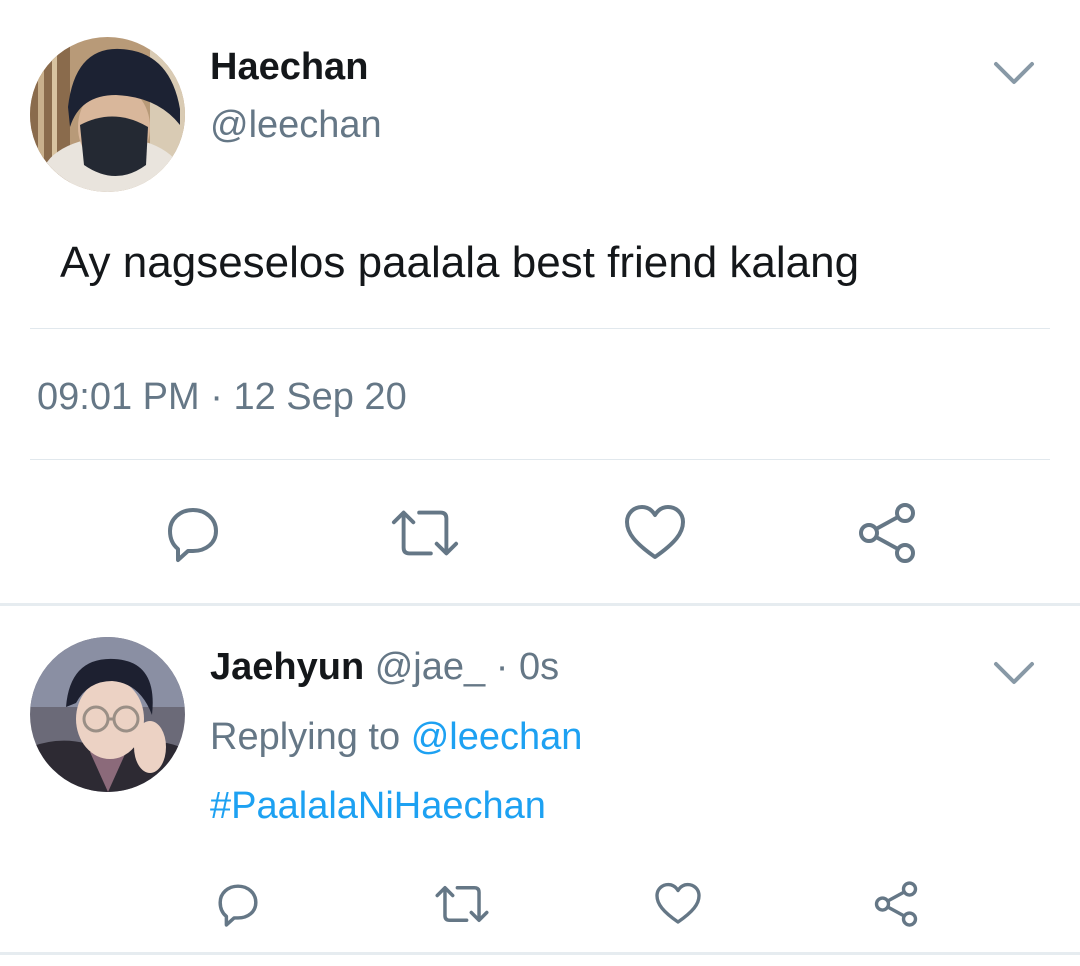 This screenshot has height=966, width=1080. I want to click on tweet-date: 12 Sep 20, so click(320, 397).